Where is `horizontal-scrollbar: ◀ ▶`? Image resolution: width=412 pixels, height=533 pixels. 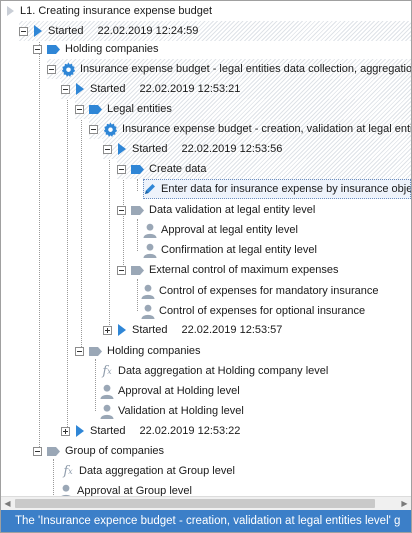
horizontal-scrollbar: ◀ ▶ is located at coordinates (206, 503).